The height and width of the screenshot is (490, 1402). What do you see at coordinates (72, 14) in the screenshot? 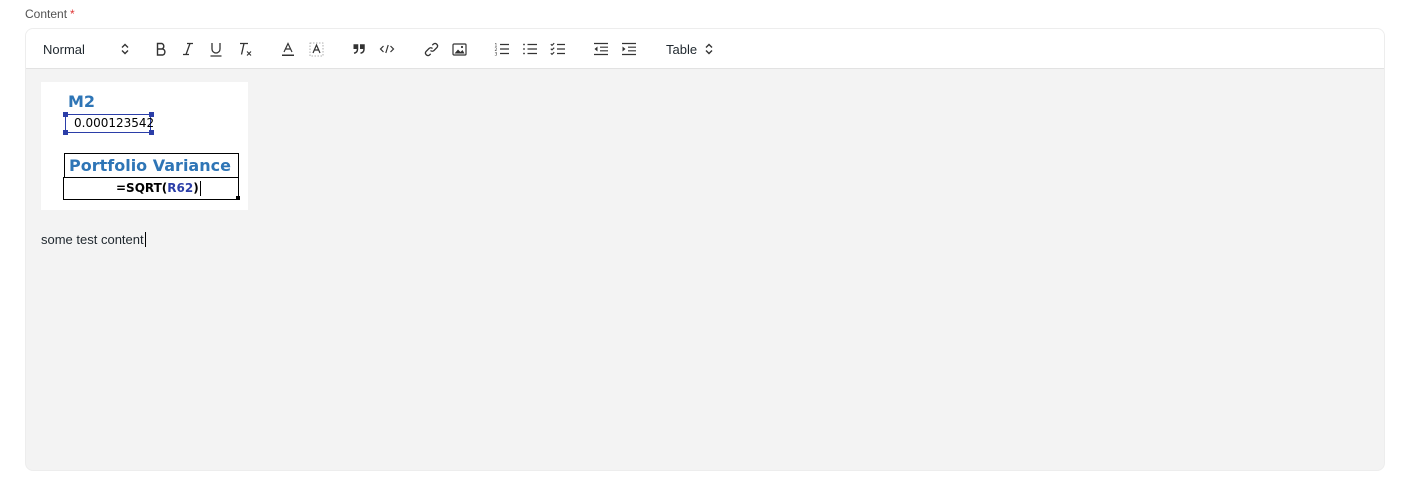
I see `required-mark: *` at bounding box center [72, 14].